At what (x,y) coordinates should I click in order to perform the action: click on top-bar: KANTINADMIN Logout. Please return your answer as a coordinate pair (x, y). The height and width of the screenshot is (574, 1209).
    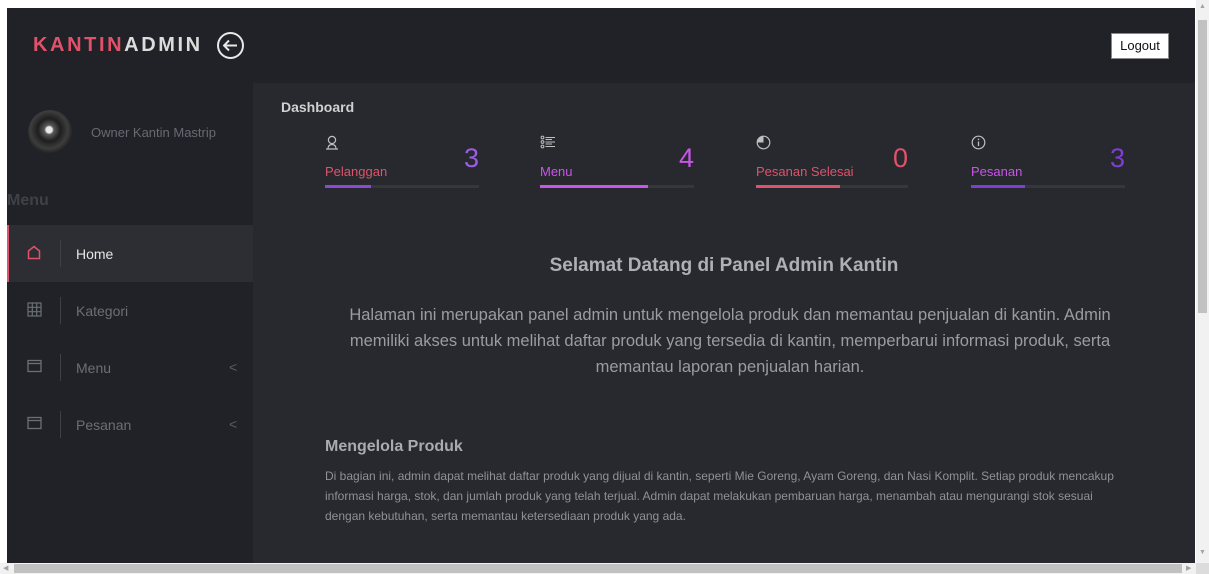
    Looking at the image, I should click on (601, 45).